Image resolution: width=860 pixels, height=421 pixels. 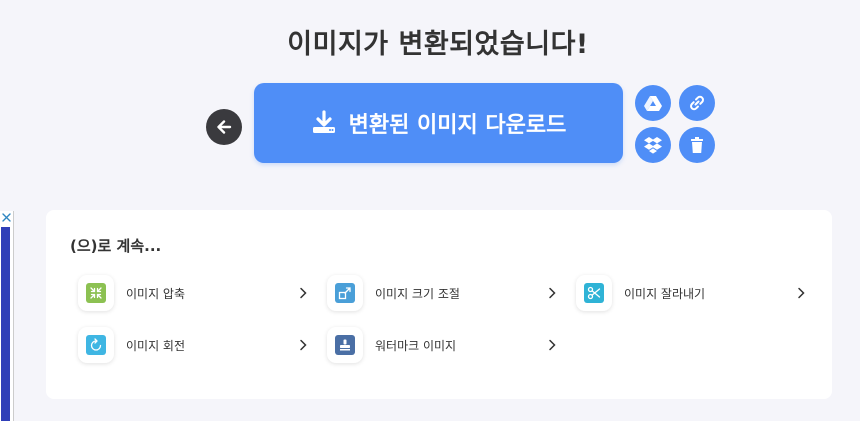 I want to click on download-label: 변환된 이미지 다운로드, so click(x=457, y=125).